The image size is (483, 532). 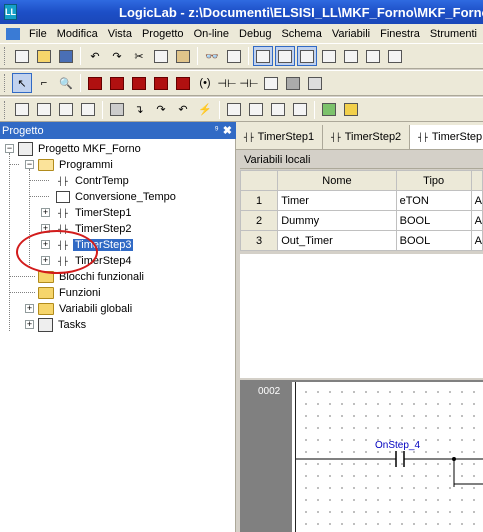 I want to click on graphic-trigger-button, so click(x=300, y=110).